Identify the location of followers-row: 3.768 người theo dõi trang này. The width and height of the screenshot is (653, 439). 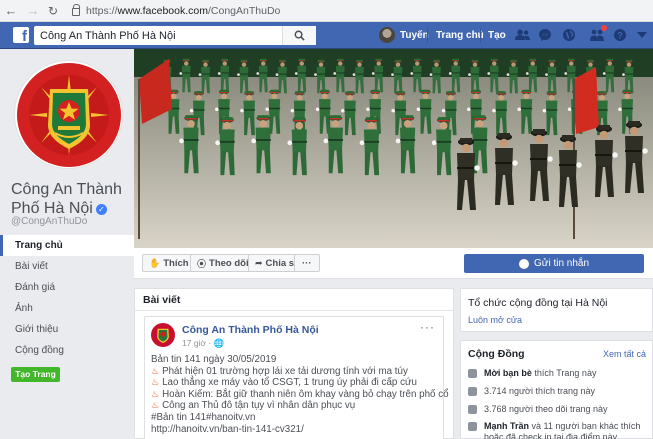
(538, 409).